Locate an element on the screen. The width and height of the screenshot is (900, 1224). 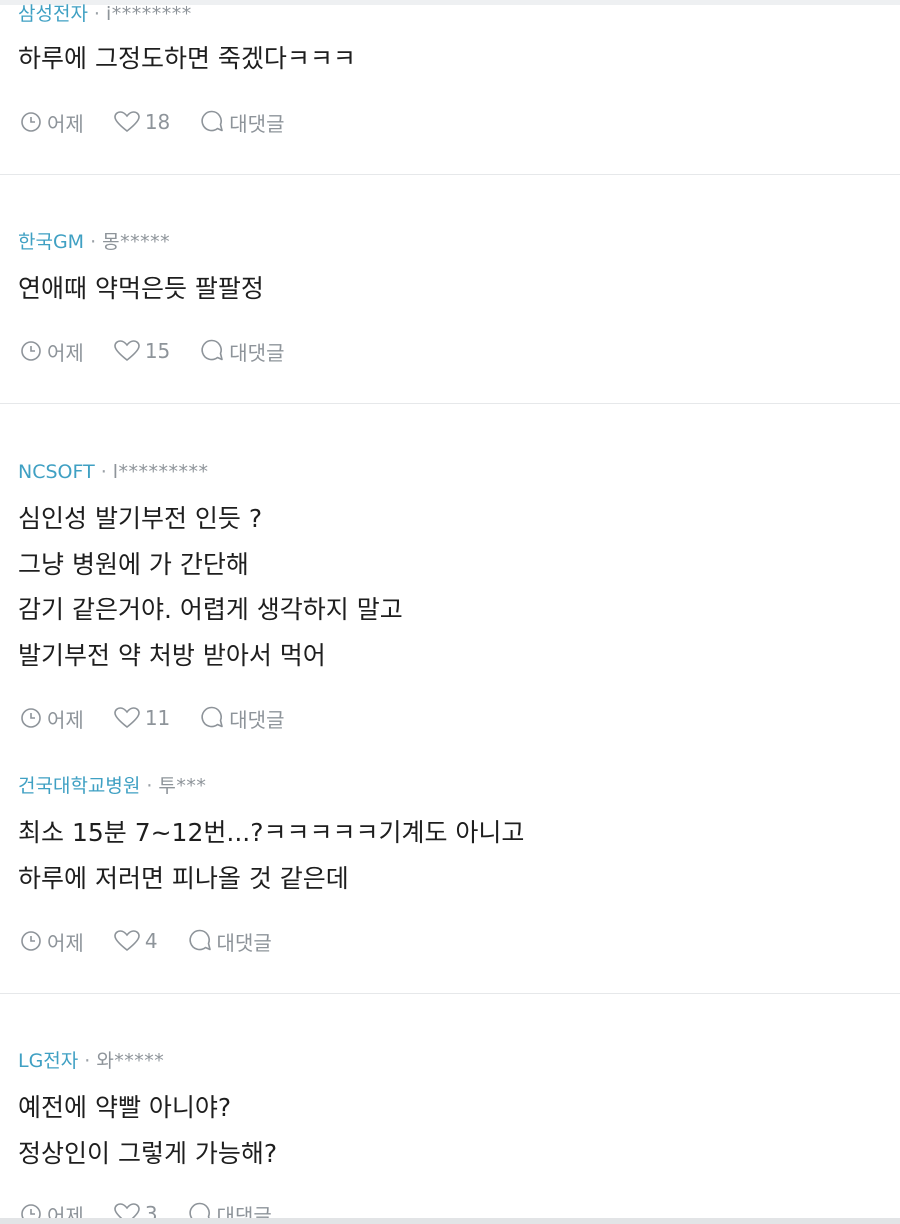
comment-body: 하루에 그정도하면 죽겠다ㅋㅋㅋ is located at coordinates (187, 59).